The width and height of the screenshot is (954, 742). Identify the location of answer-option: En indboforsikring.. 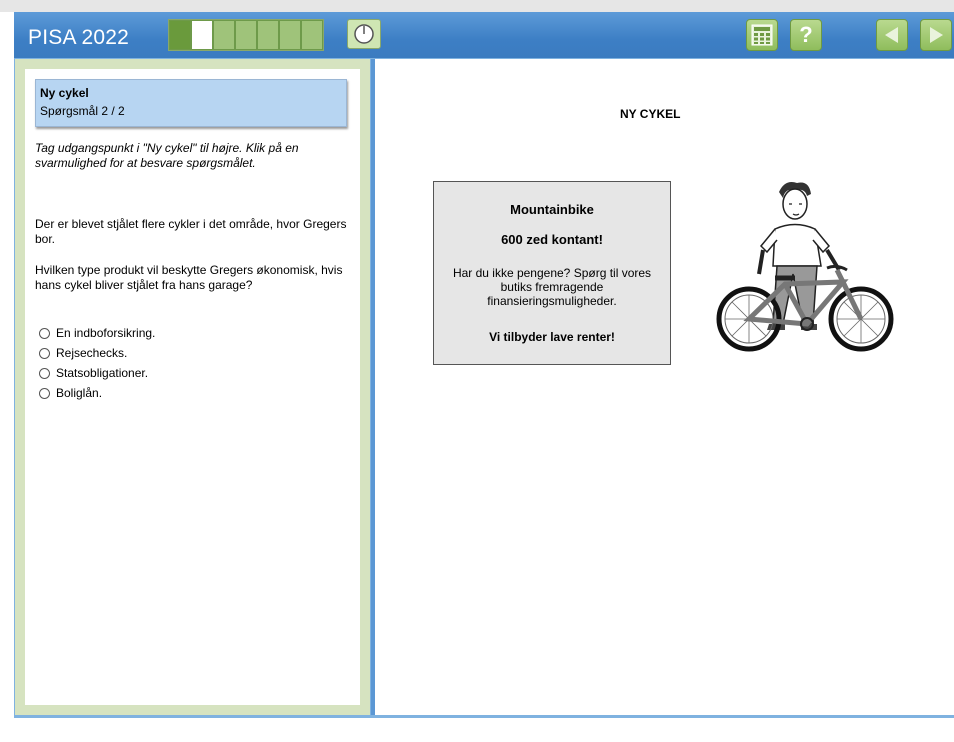
(97, 333).